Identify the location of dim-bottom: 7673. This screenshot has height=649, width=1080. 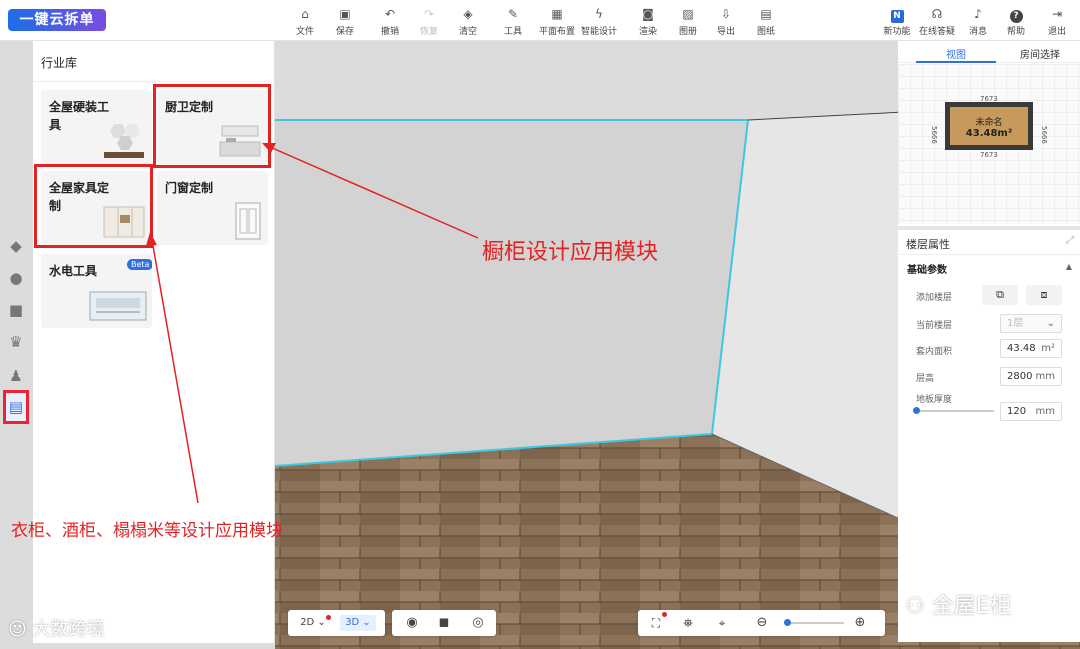
(989, 155).